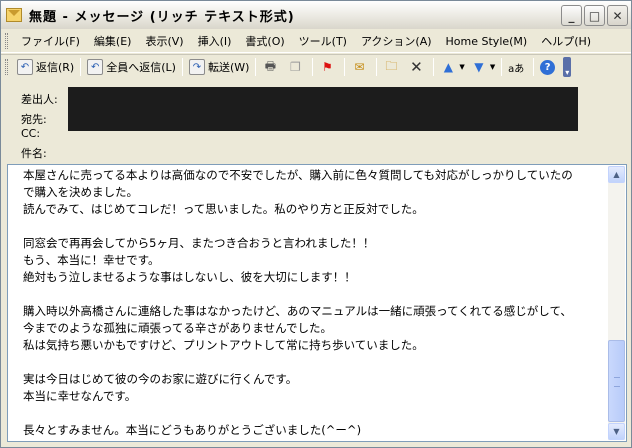 The width and height of the screenshot is (632, 448). I want to click on message-line: もう、本当に！幸せです。, so click(91, 260).